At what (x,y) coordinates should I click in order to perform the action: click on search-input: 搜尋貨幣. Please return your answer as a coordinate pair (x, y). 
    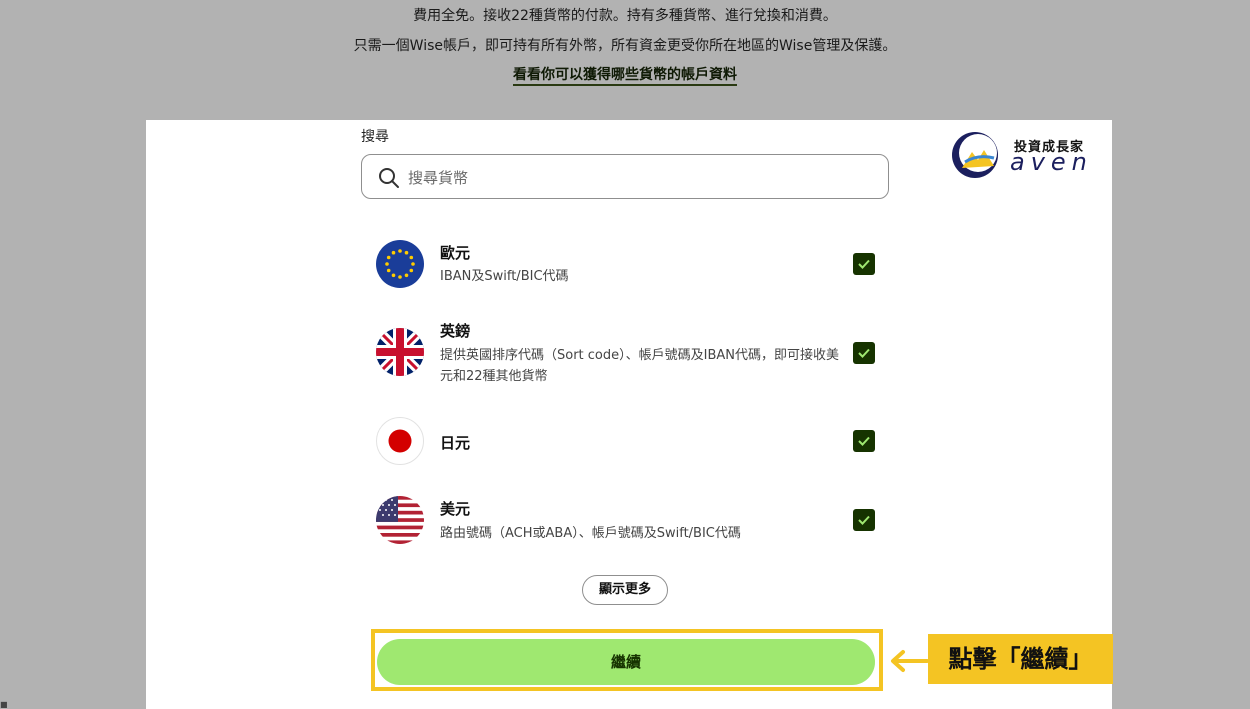
    Looking at the image, I should click on (625, 176).